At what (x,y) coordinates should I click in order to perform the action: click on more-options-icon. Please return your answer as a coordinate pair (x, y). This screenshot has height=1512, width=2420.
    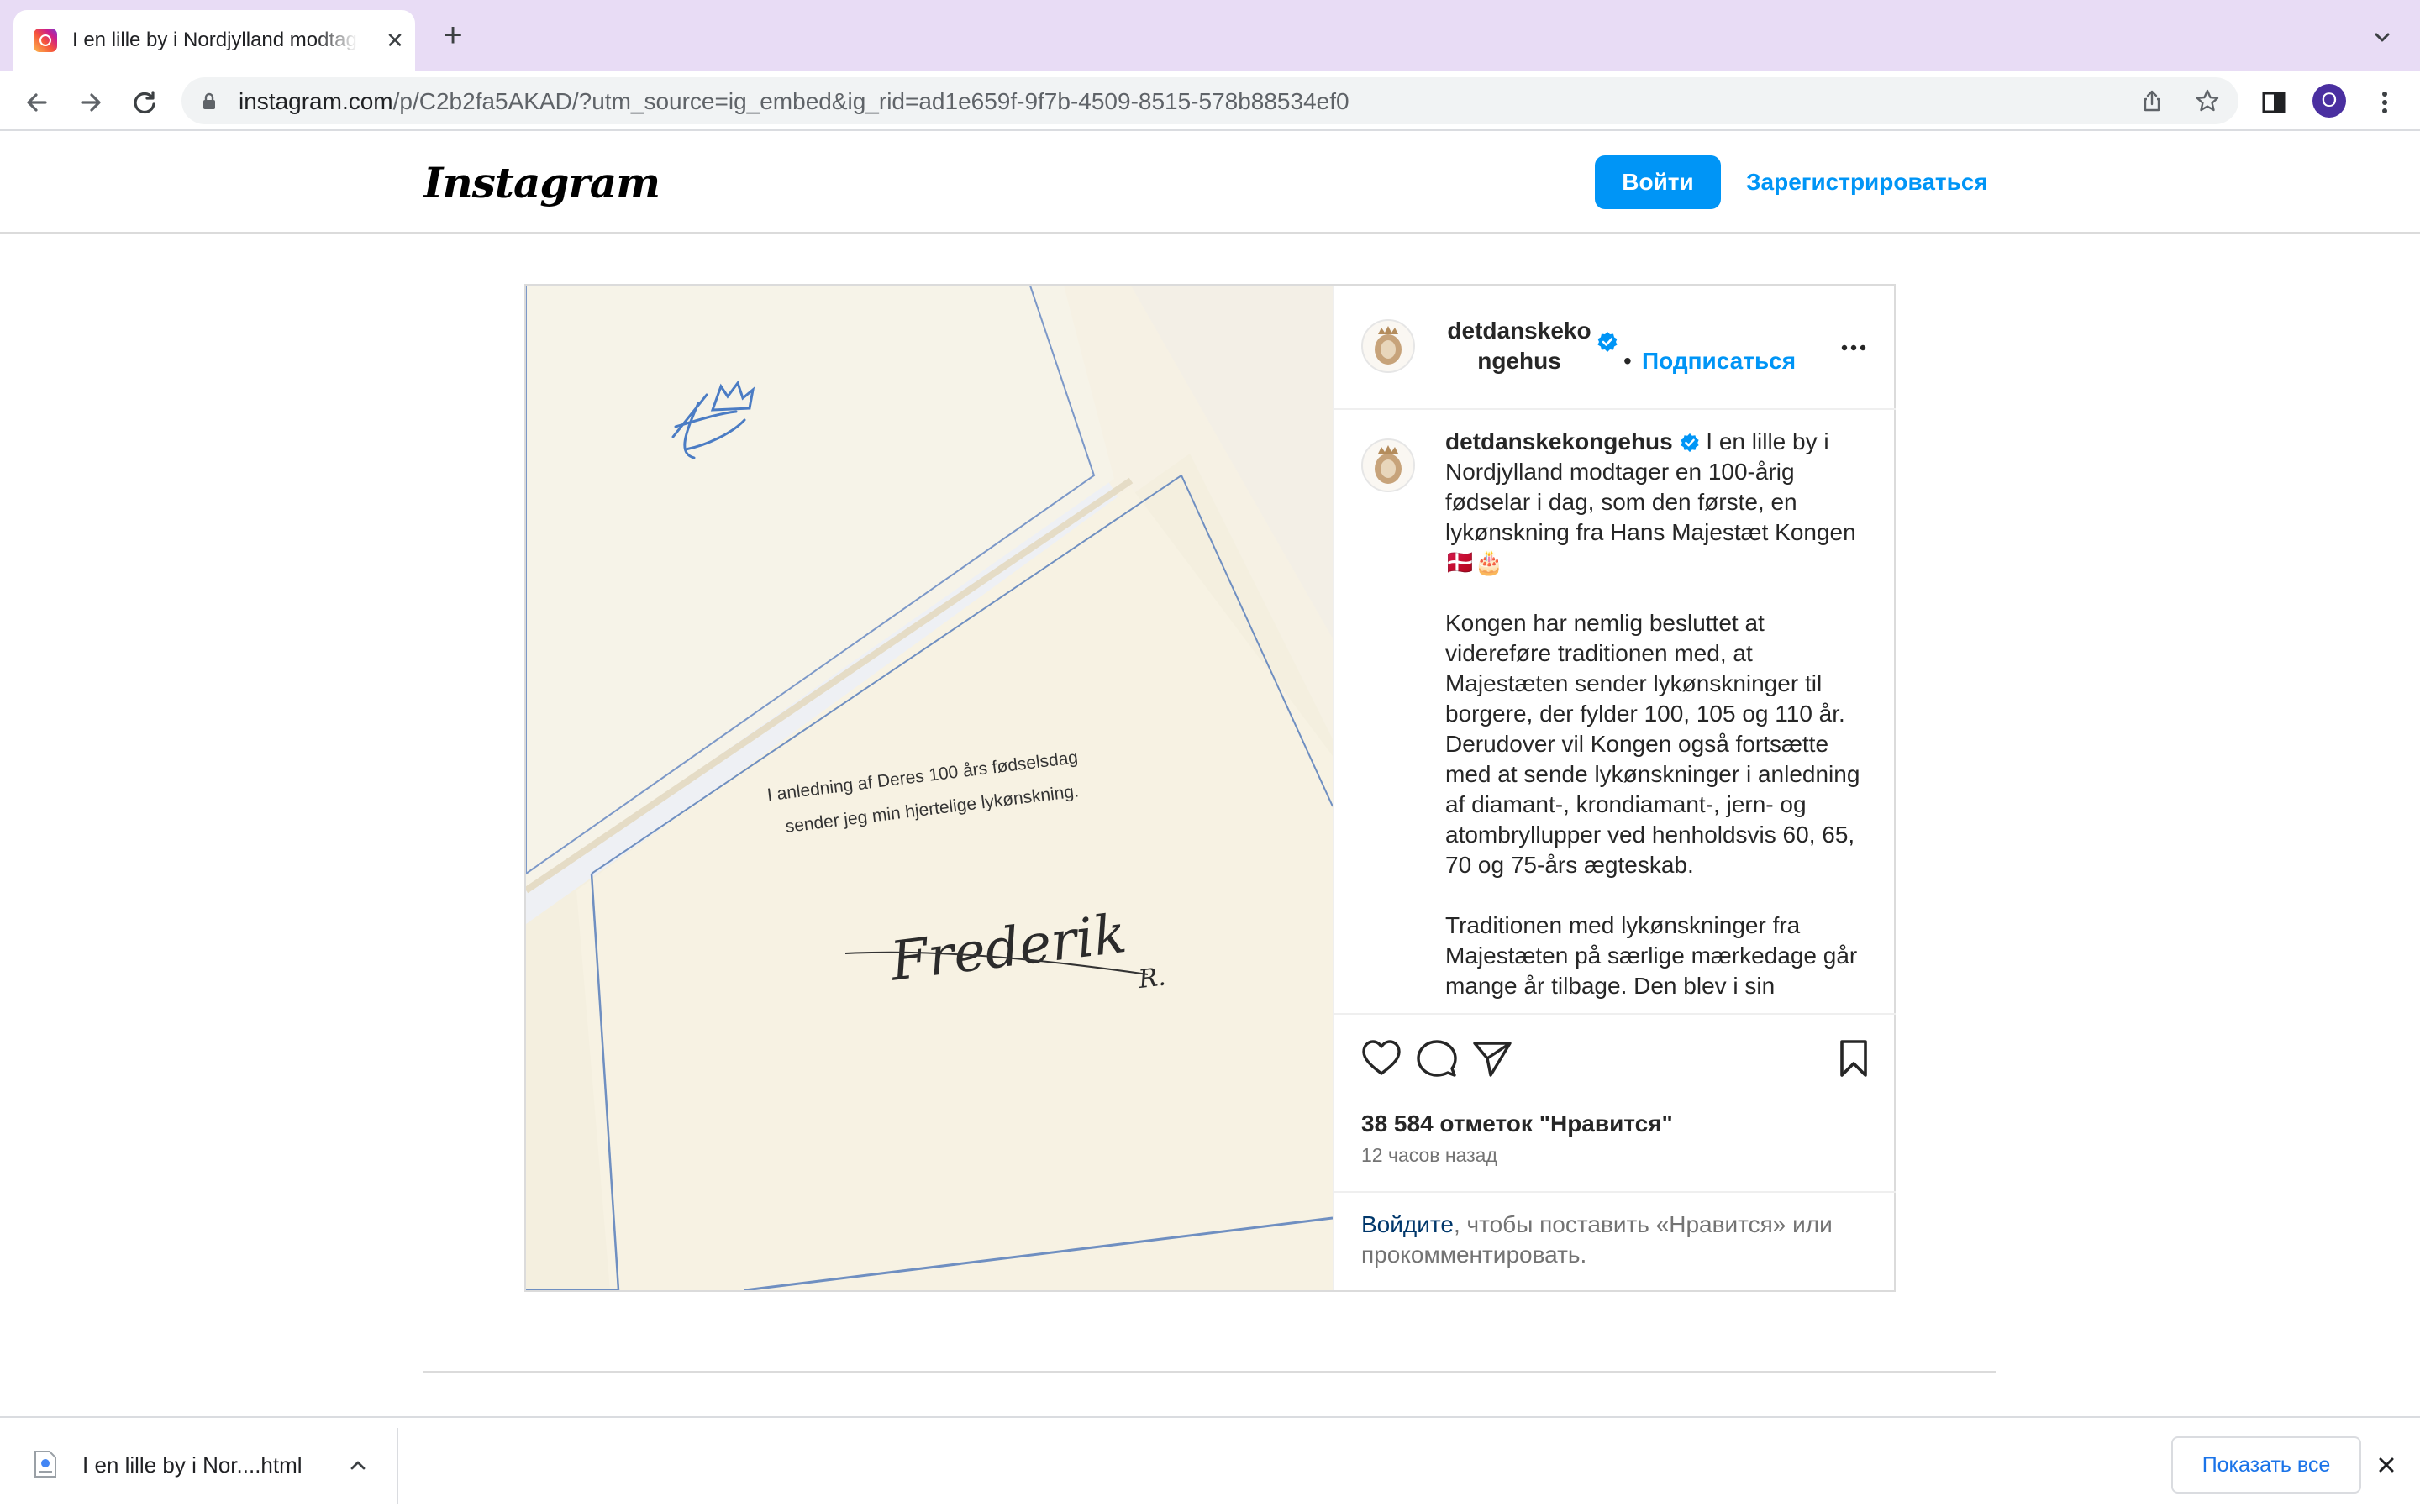
    Looking at the image, I should click on (1854, 348).